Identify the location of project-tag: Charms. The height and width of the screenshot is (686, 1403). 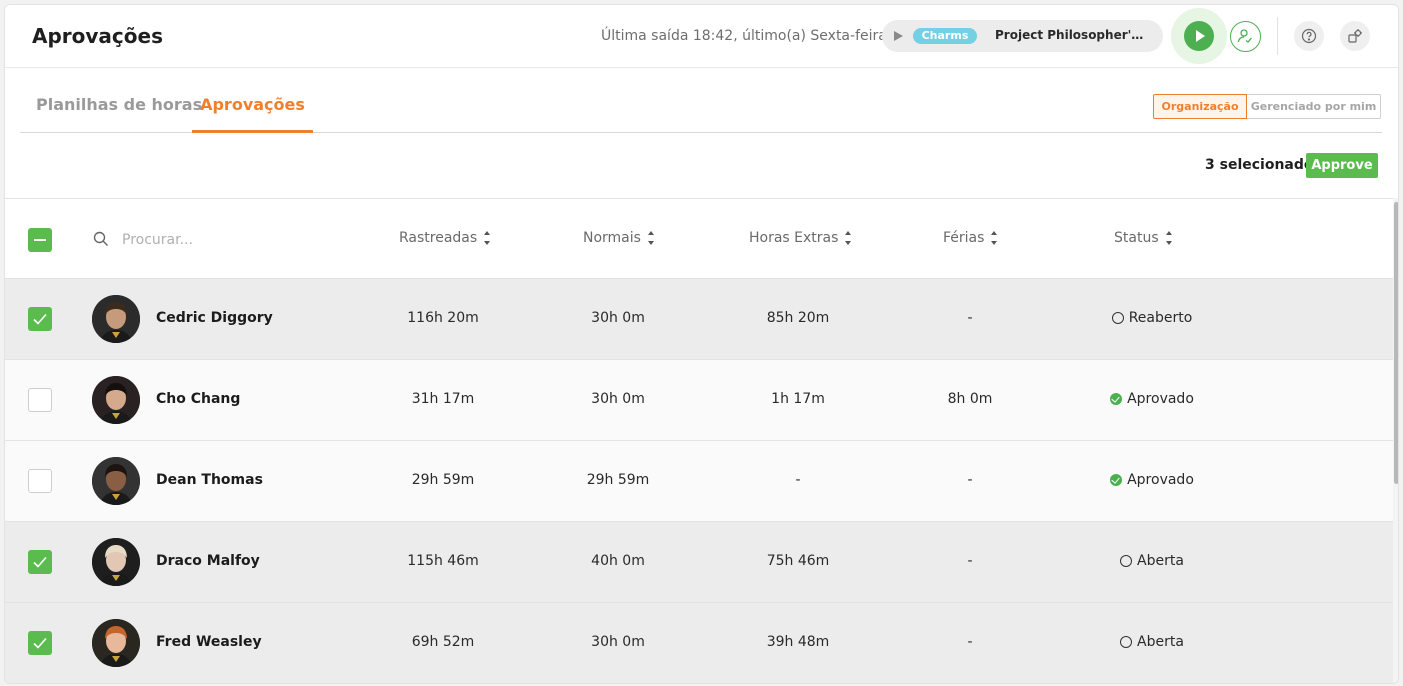
(945, 36).